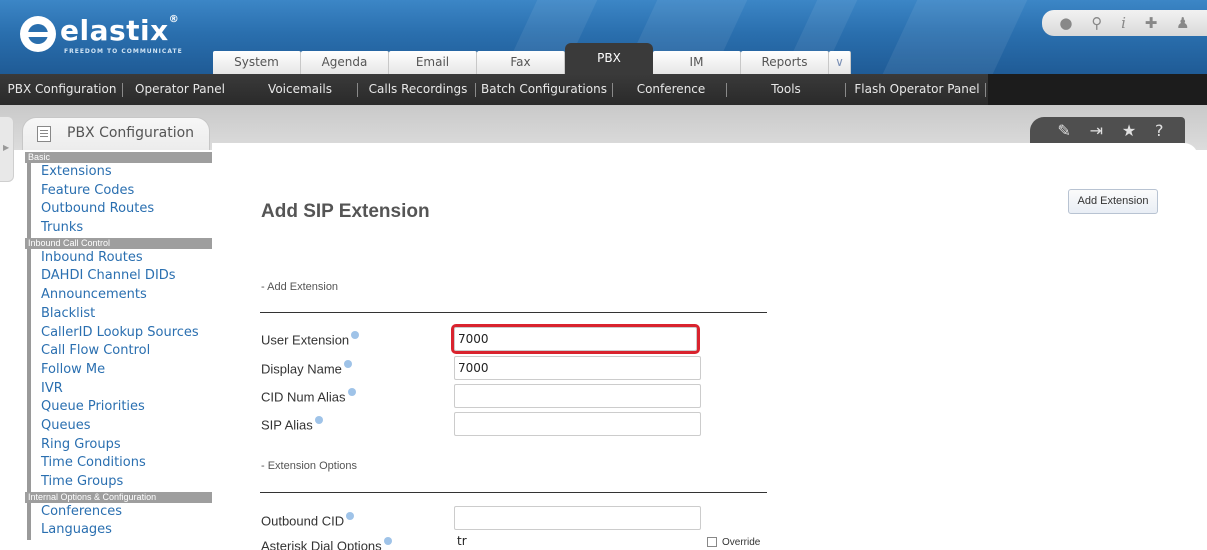 This screenshot has width=1207, height=550. What do you see at coordinates (300, 287) in the screenshot?
I see `section-add-extension: - Add Extension` at bounding box center [300, 287].